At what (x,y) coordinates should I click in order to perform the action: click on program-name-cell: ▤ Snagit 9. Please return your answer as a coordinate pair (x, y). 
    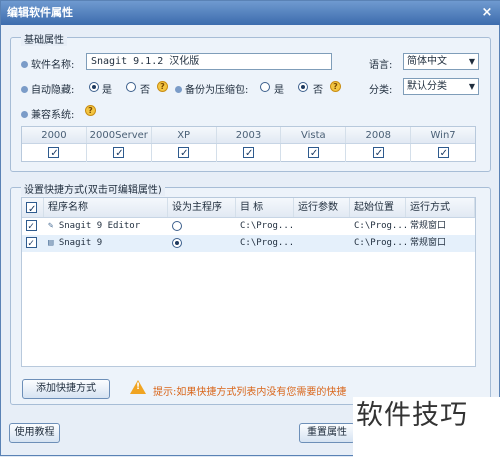
    Looking at the image, I should click on (106, 243).